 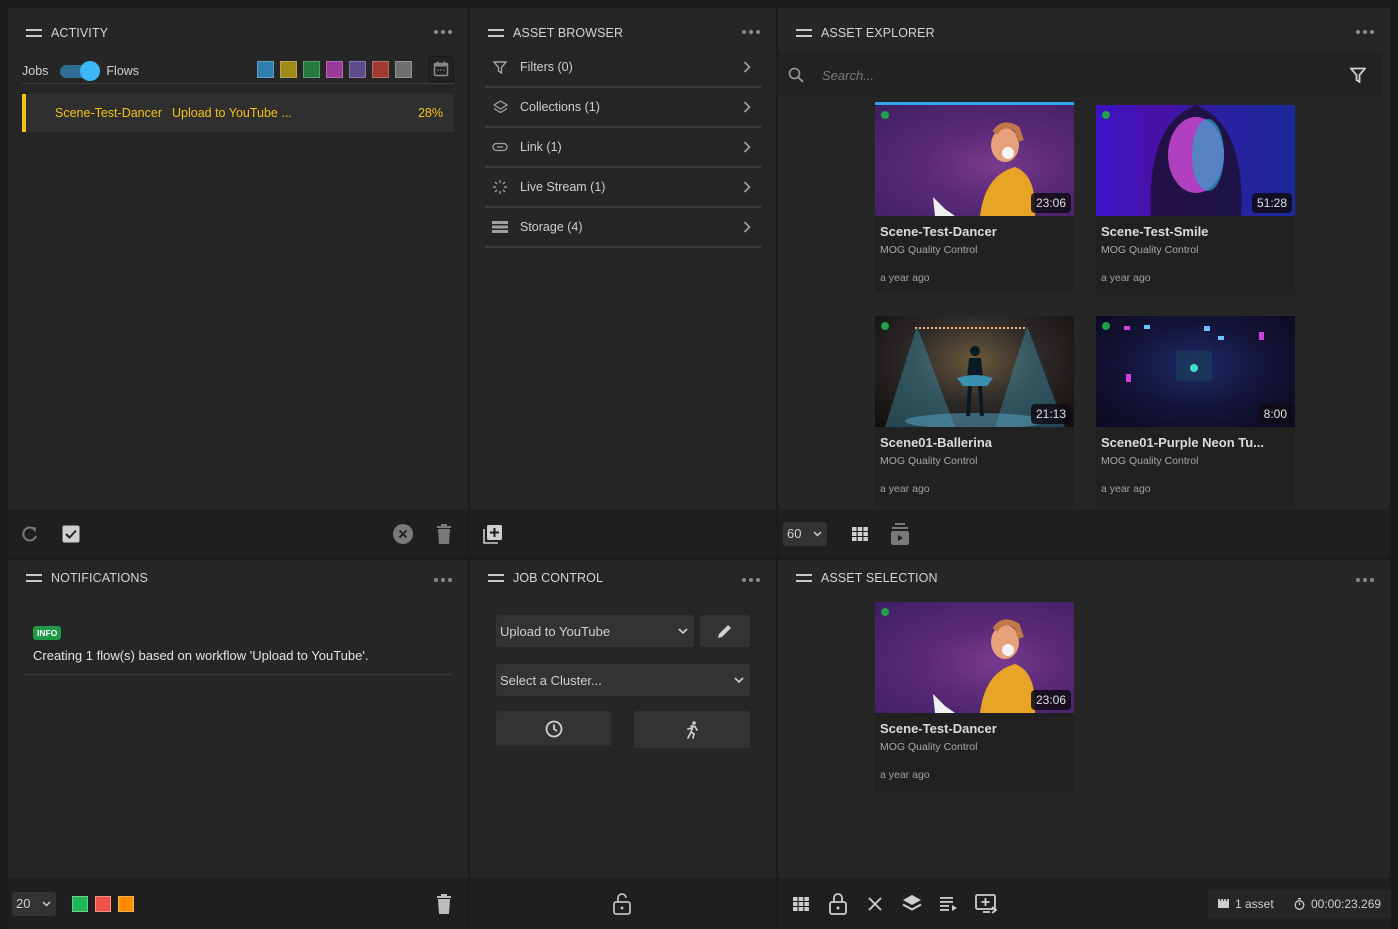 What do you see at coordinates (683, 631) in the screenshot?
I see `chevron-down-icon` at bounding box center [683, 631].